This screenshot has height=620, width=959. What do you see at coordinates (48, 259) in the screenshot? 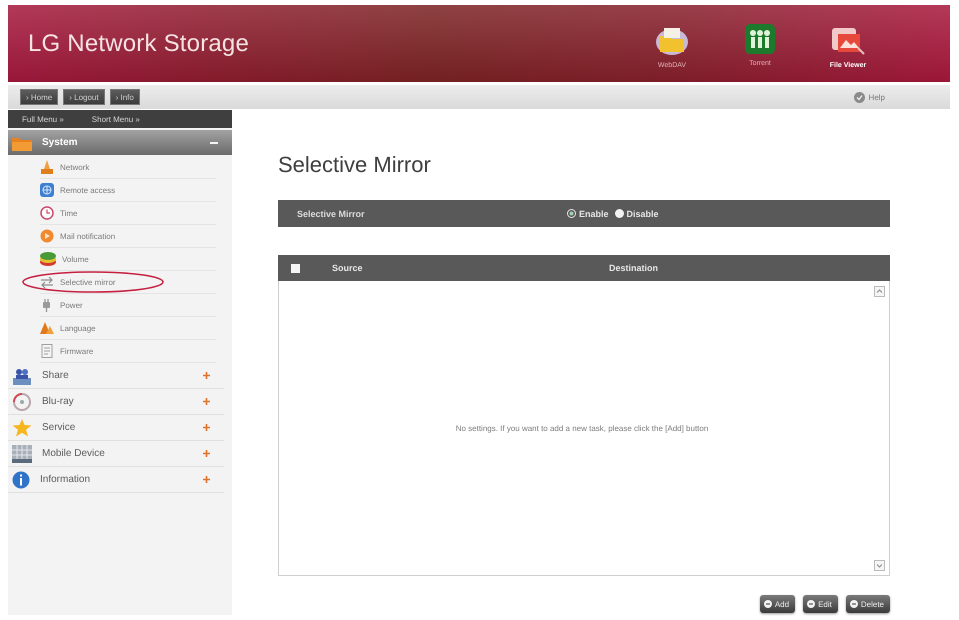
I see `stack-icon` at bounding box center [48, 259].